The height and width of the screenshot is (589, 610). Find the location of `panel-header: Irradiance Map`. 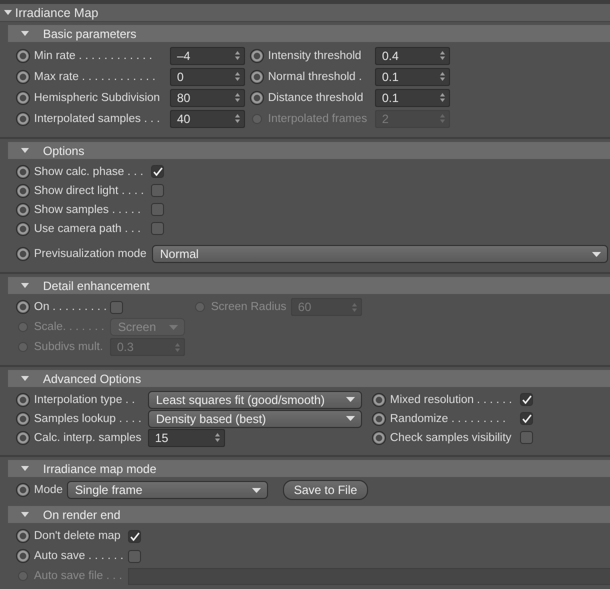

panel-header: Irradiance Map is located at coordinates (305, 13).